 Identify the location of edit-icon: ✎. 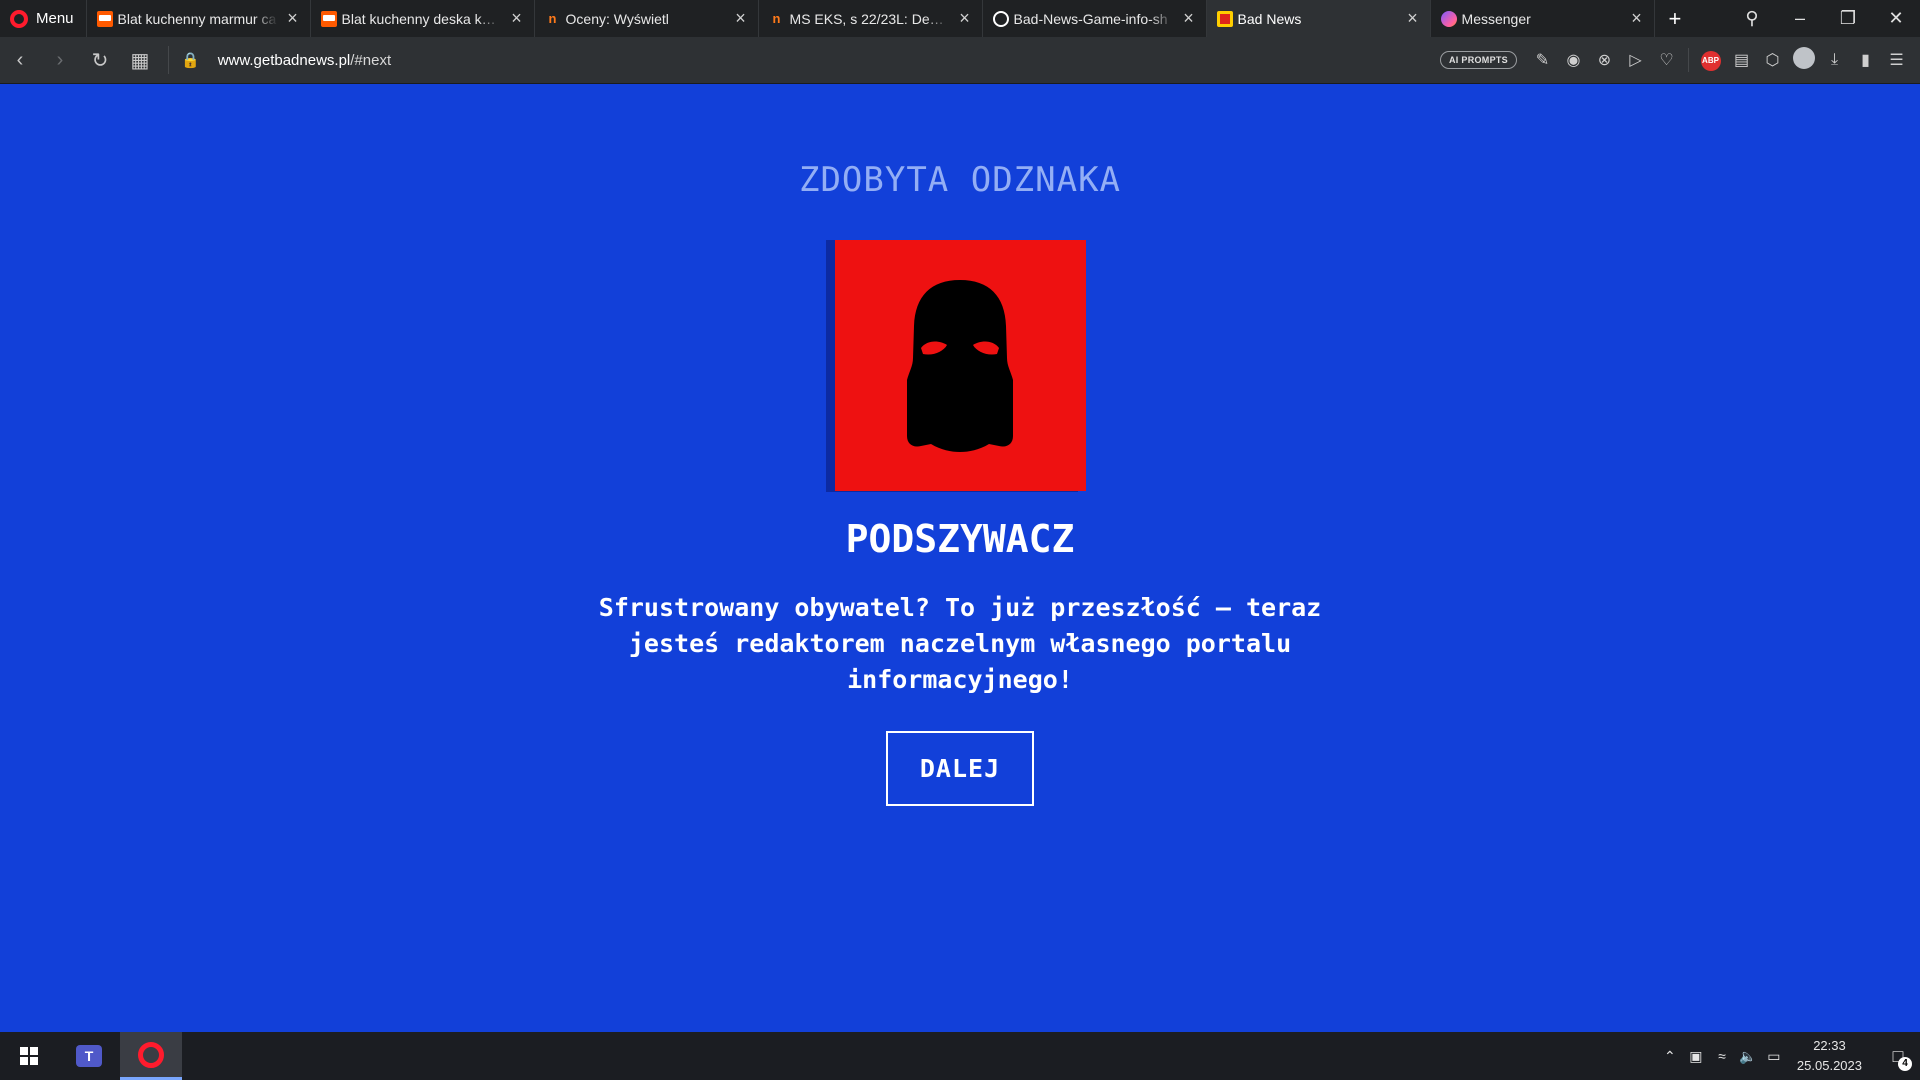
(1542, 60).